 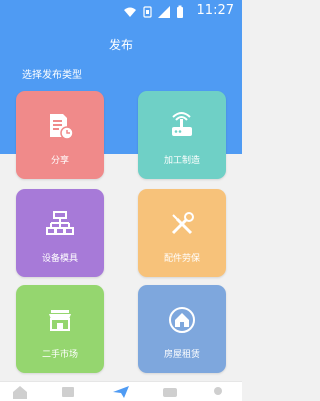 I want to click on document-clock-icon, so click(x=62, y=127).